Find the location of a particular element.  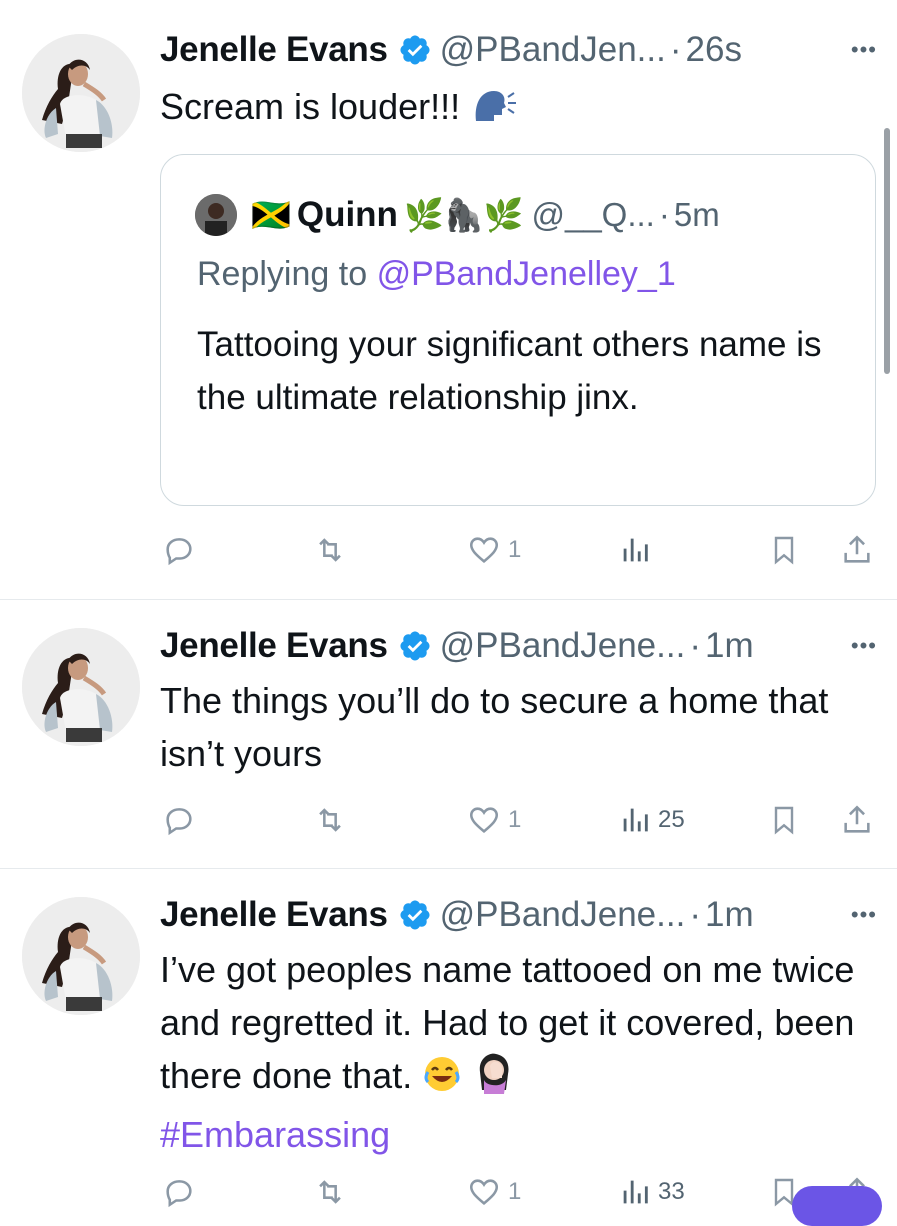

views-button: 33 is located at coordinates (651, 1192).